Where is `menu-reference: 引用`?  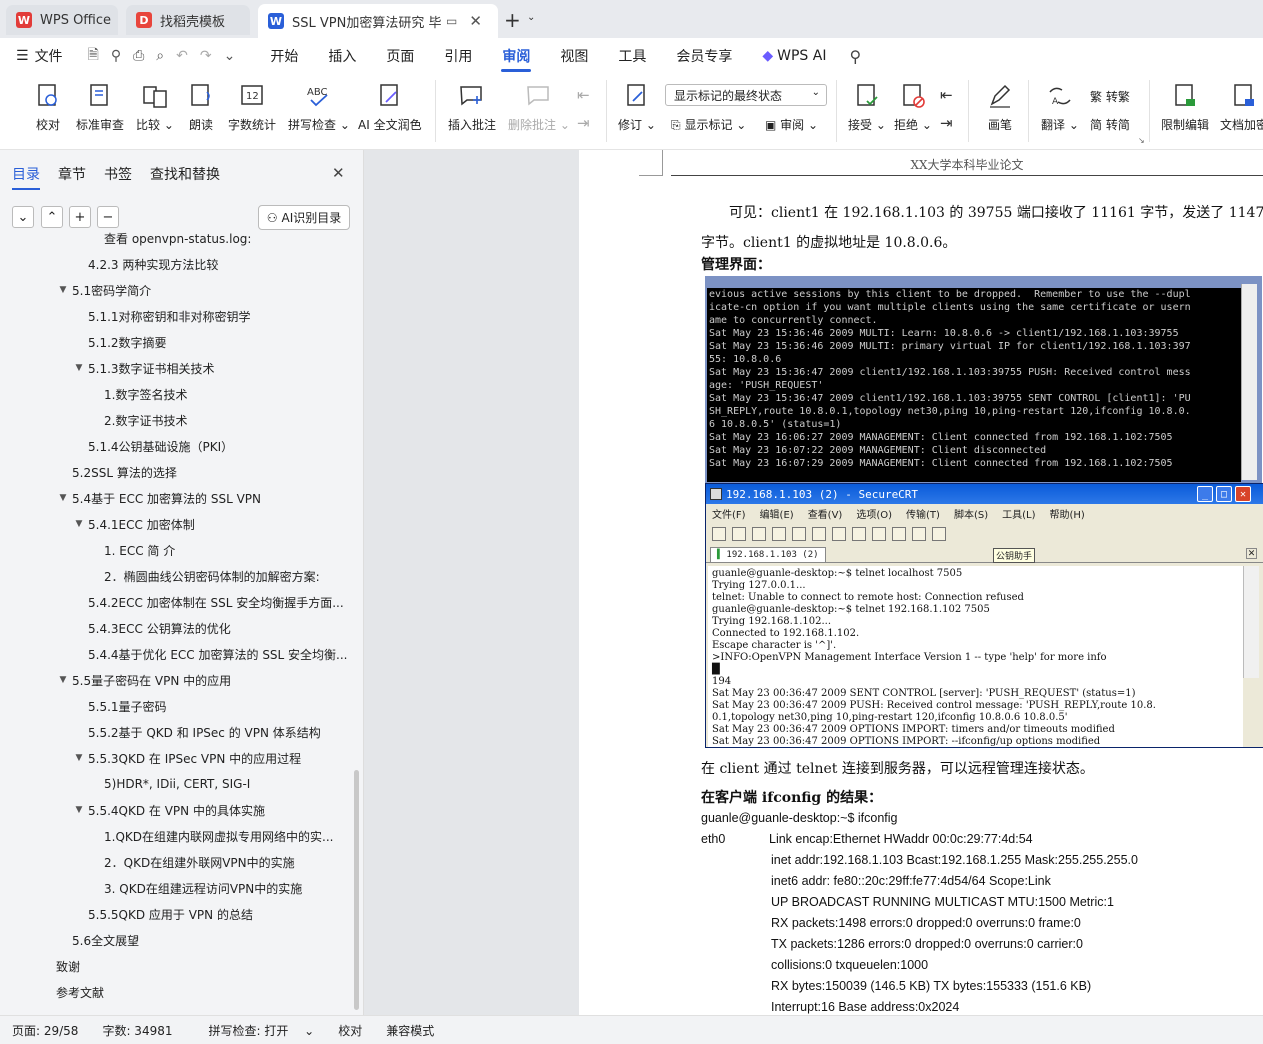 menu-reference: 引用 is located at coordinates (458, 56).